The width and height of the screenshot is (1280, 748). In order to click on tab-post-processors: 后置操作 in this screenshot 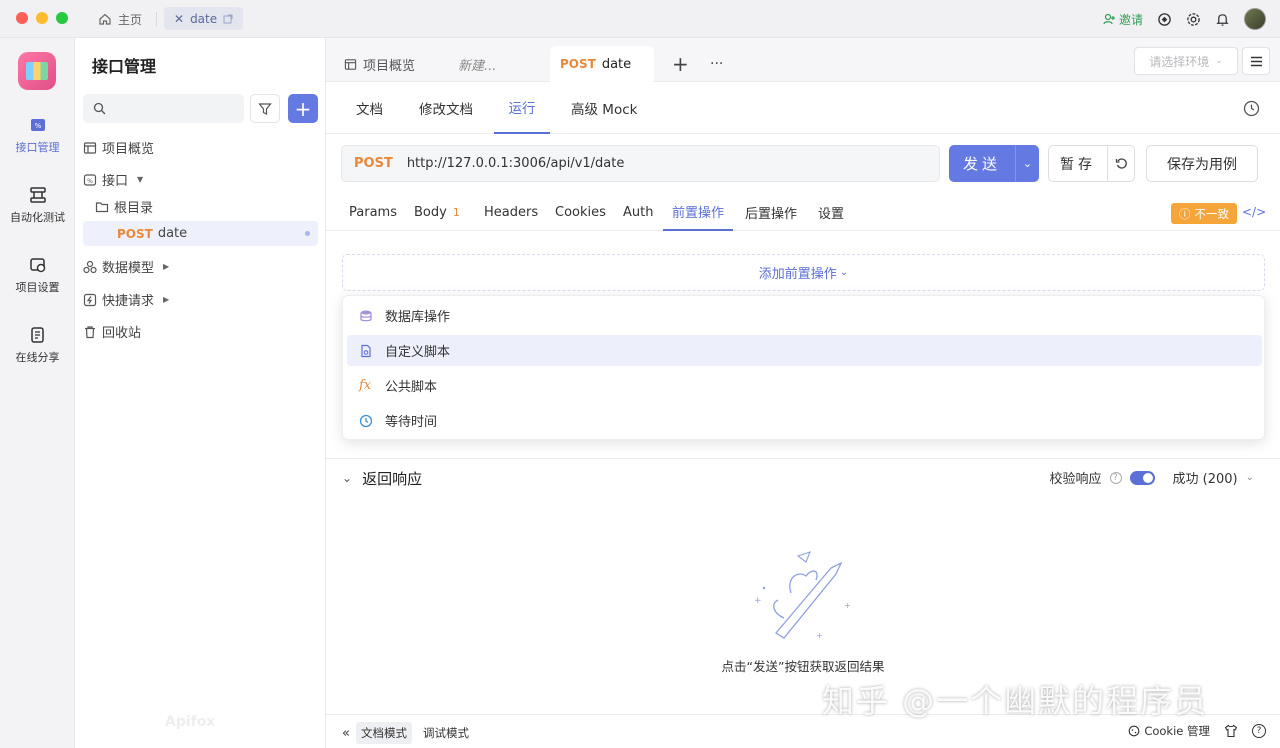, I will do `click(771, 212)`.